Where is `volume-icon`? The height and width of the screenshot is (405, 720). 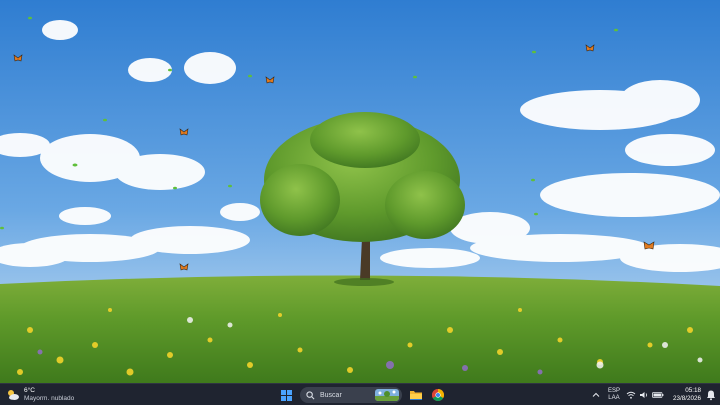
volume-icon is located at coordinates (644, 395).